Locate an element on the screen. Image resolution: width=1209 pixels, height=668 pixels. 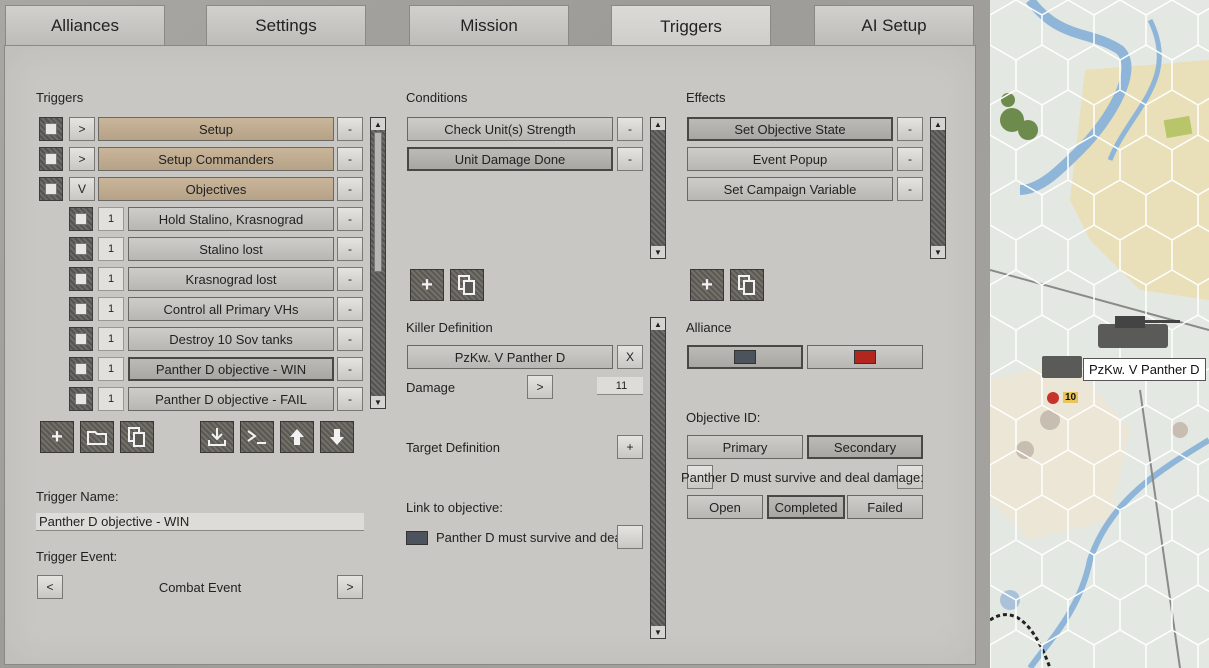
effect-item: Event Popup is located at coordinates (790, 159).